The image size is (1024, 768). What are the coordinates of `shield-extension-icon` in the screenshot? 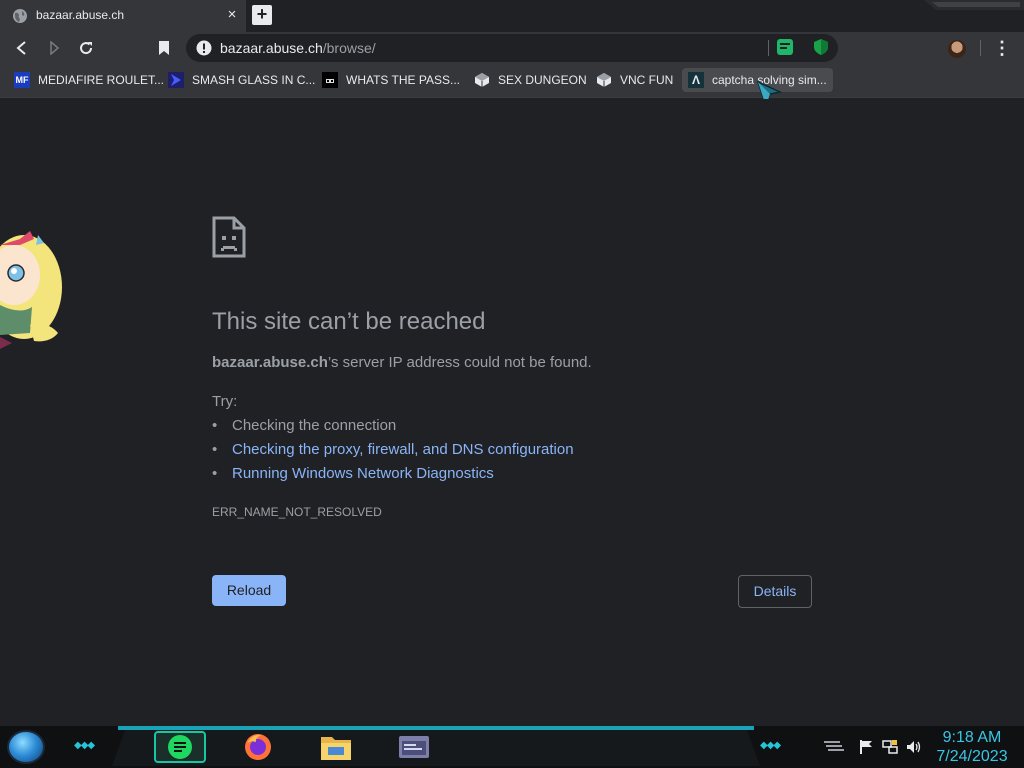 It's located at (821, 47).